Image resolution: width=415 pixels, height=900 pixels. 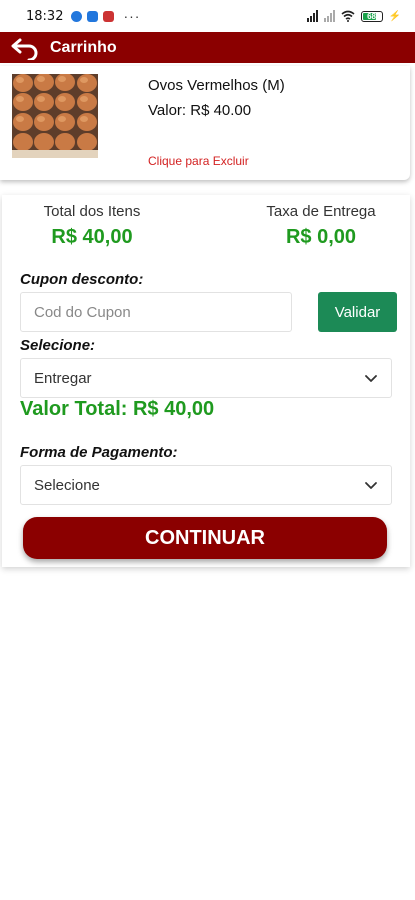 What do you see at coordinates (117, 409) in the screenshot?
I see `grand-total: Valor Total: R$ 40,00` at bounding box center [117, 409].